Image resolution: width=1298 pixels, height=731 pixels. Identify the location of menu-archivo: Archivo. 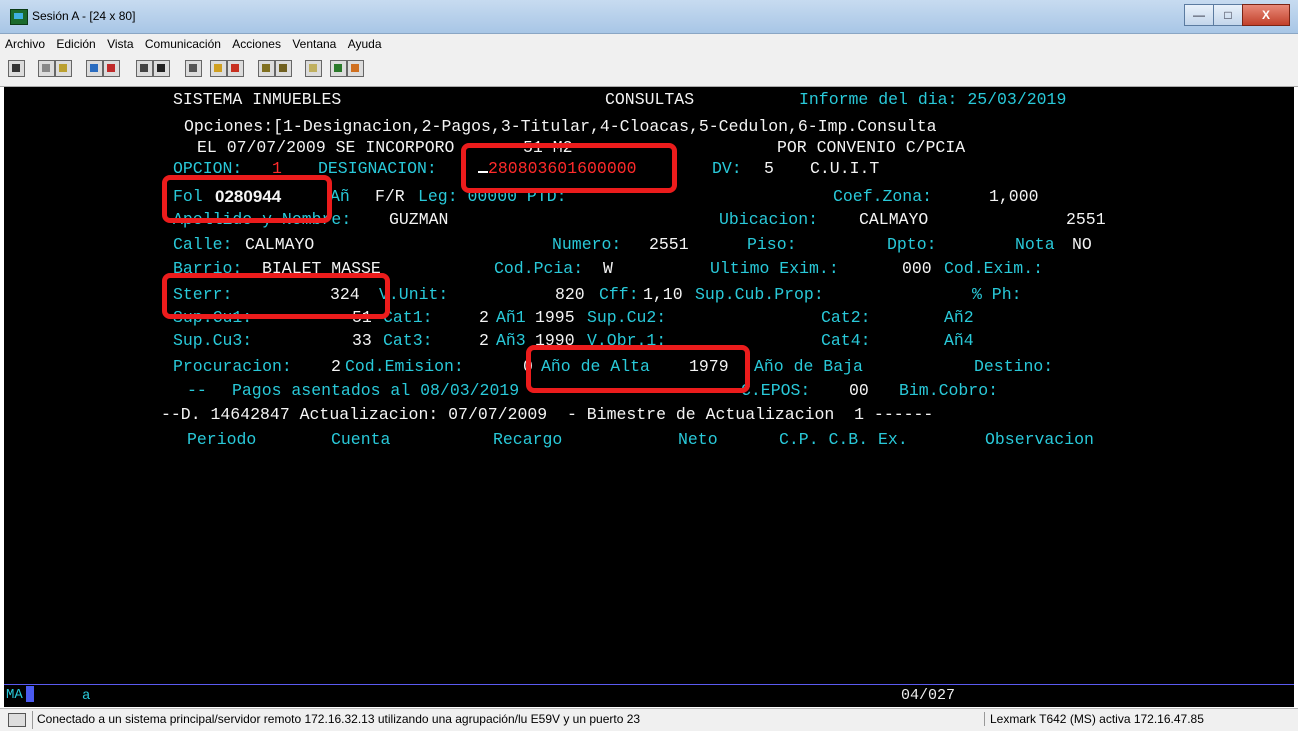
(24, 42).